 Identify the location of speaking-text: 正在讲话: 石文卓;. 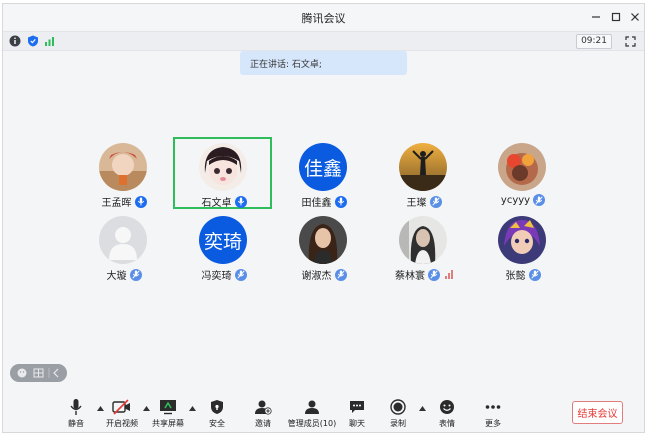
(286, 65).